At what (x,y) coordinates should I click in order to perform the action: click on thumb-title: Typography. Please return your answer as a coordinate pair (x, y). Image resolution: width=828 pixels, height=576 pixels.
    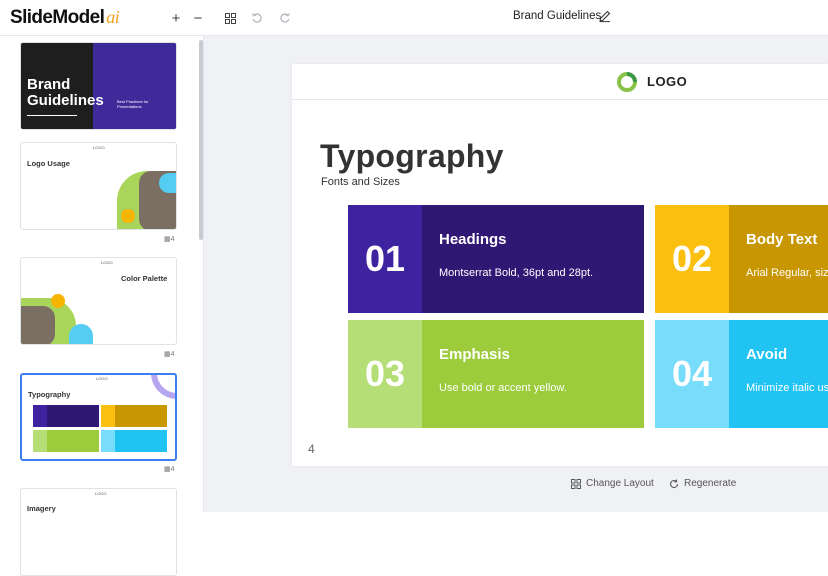
    Looking at the image, I should click on (49, 394).